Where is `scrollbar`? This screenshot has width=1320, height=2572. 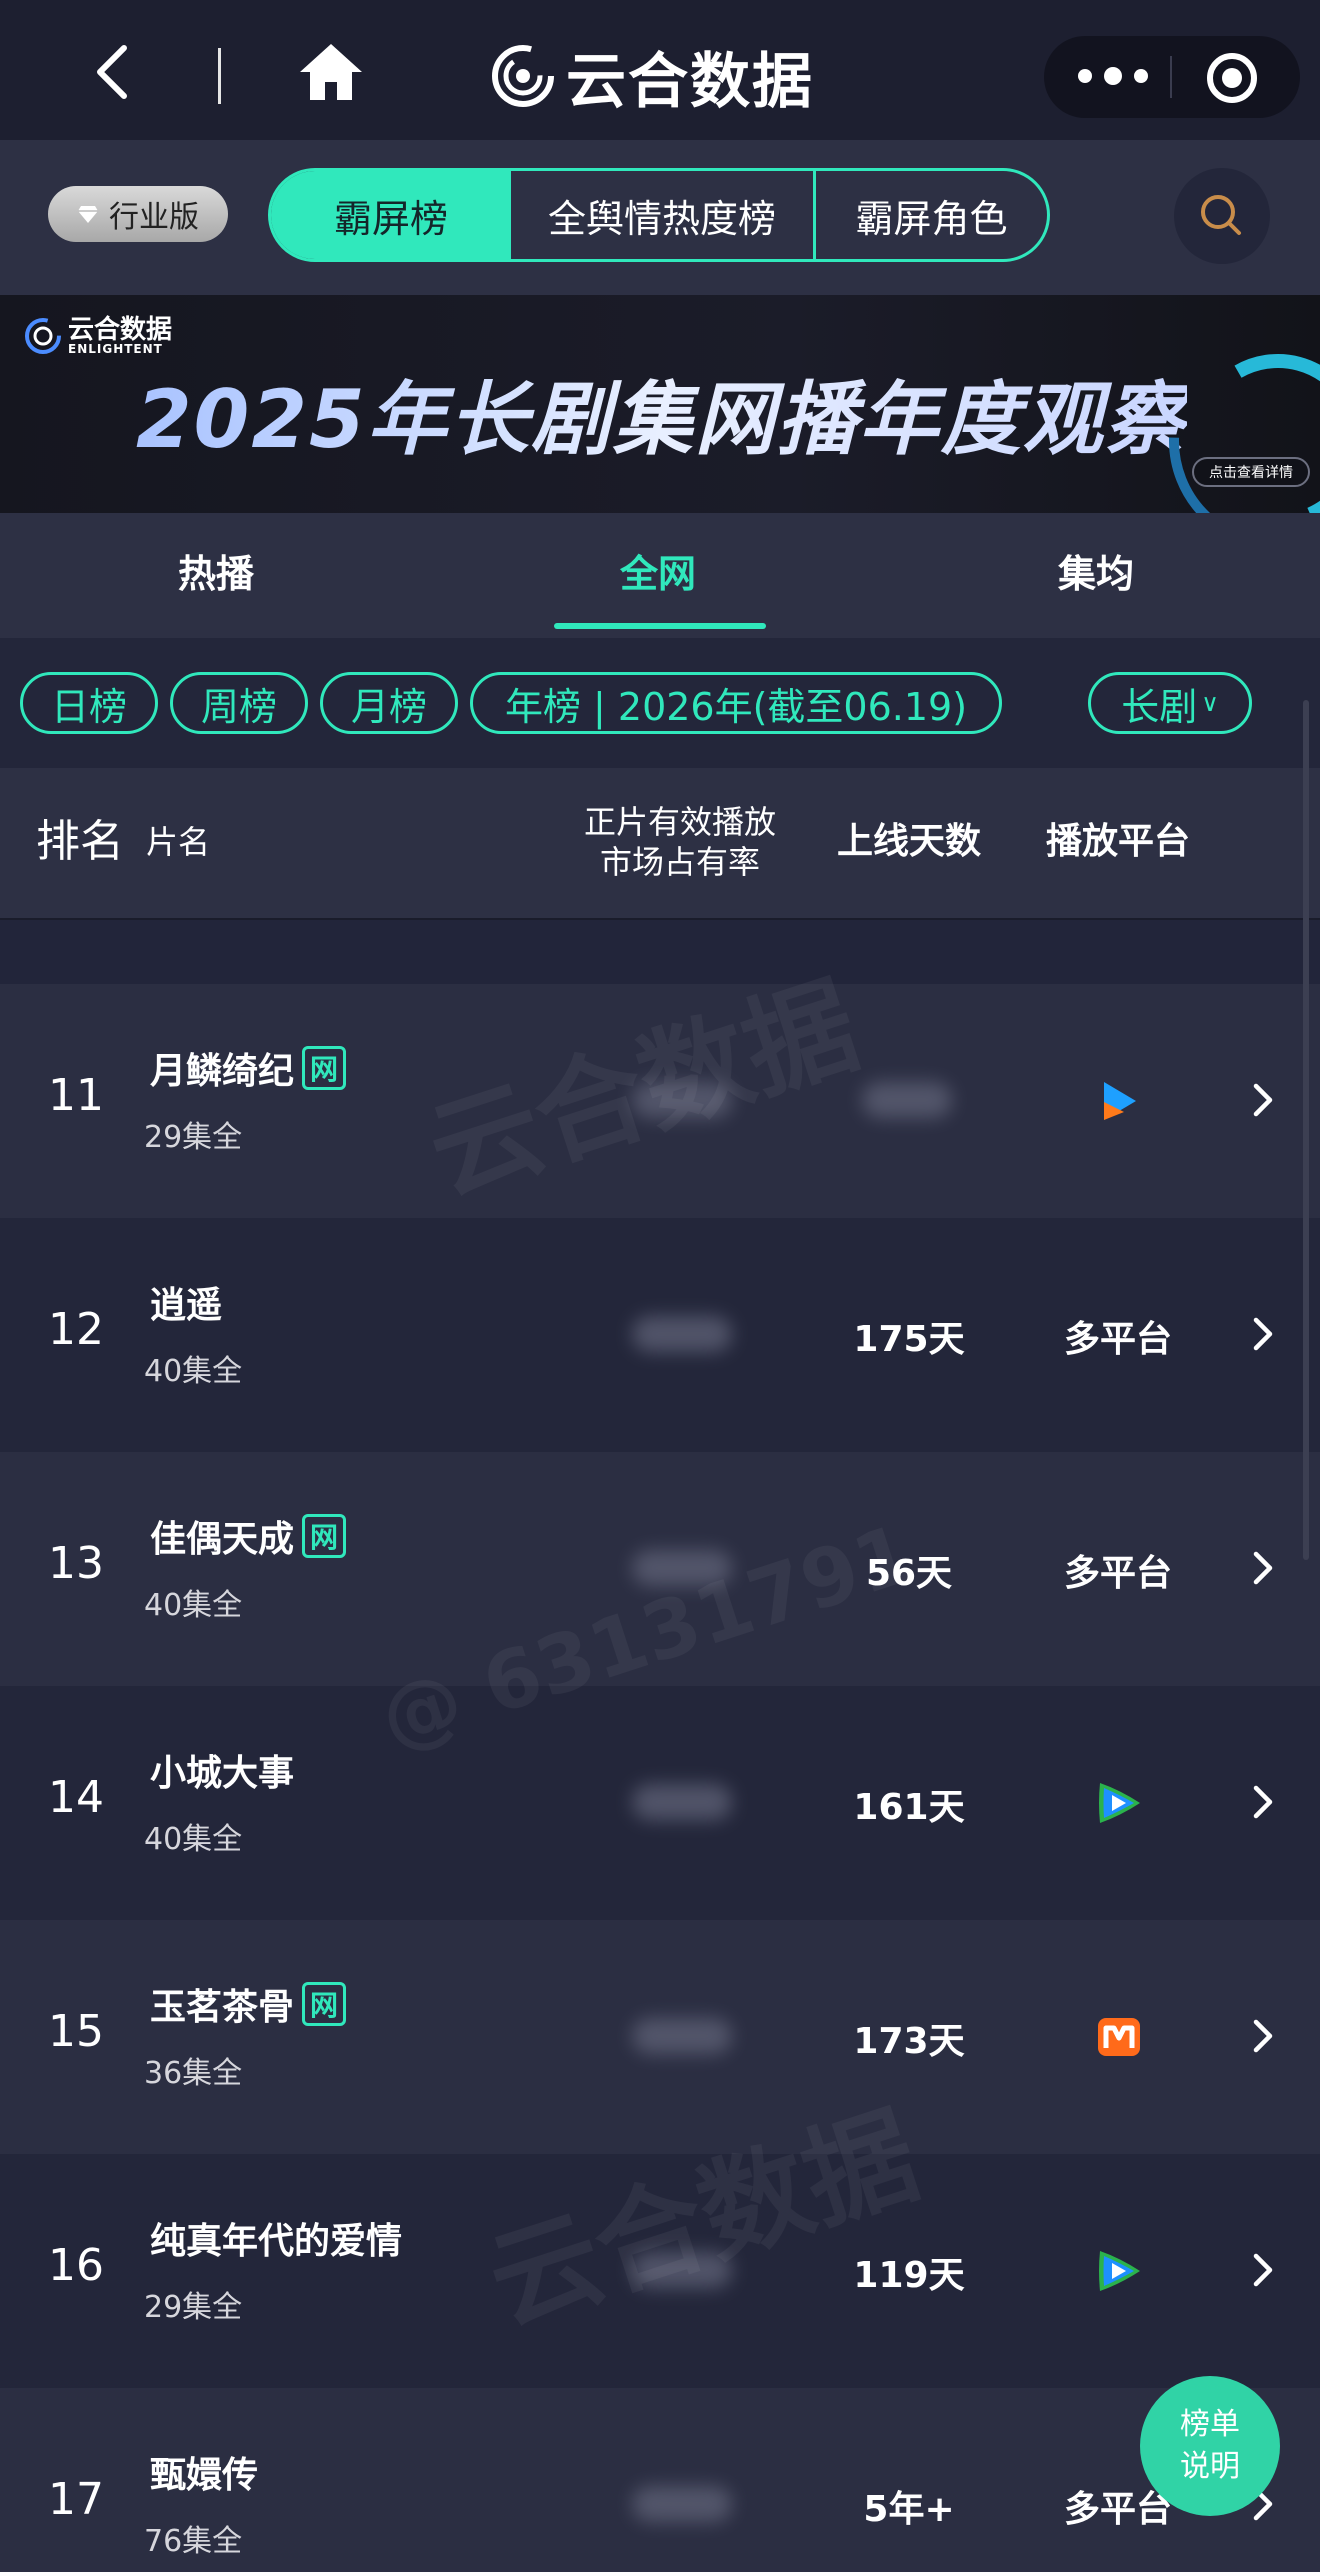 scrollbar is located at coordinates (1306, 1130).